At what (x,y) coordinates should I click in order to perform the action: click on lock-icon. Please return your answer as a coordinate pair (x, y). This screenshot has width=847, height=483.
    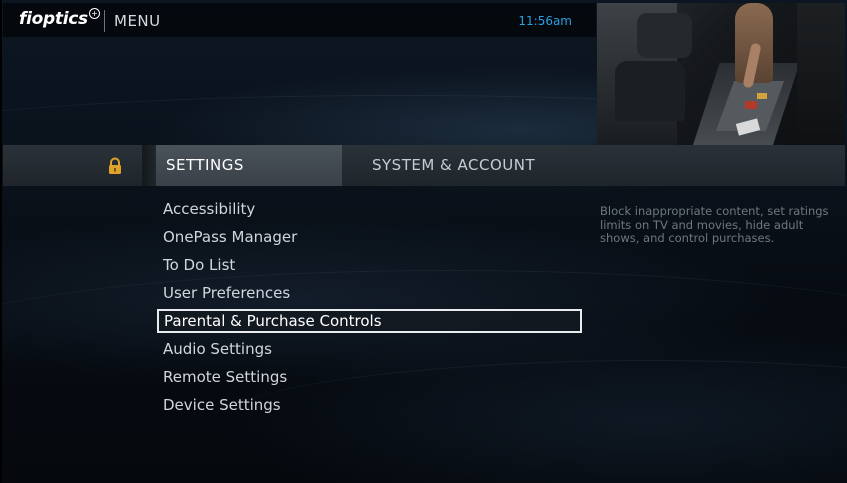
    Looking at the image, I should click on (115, 165).